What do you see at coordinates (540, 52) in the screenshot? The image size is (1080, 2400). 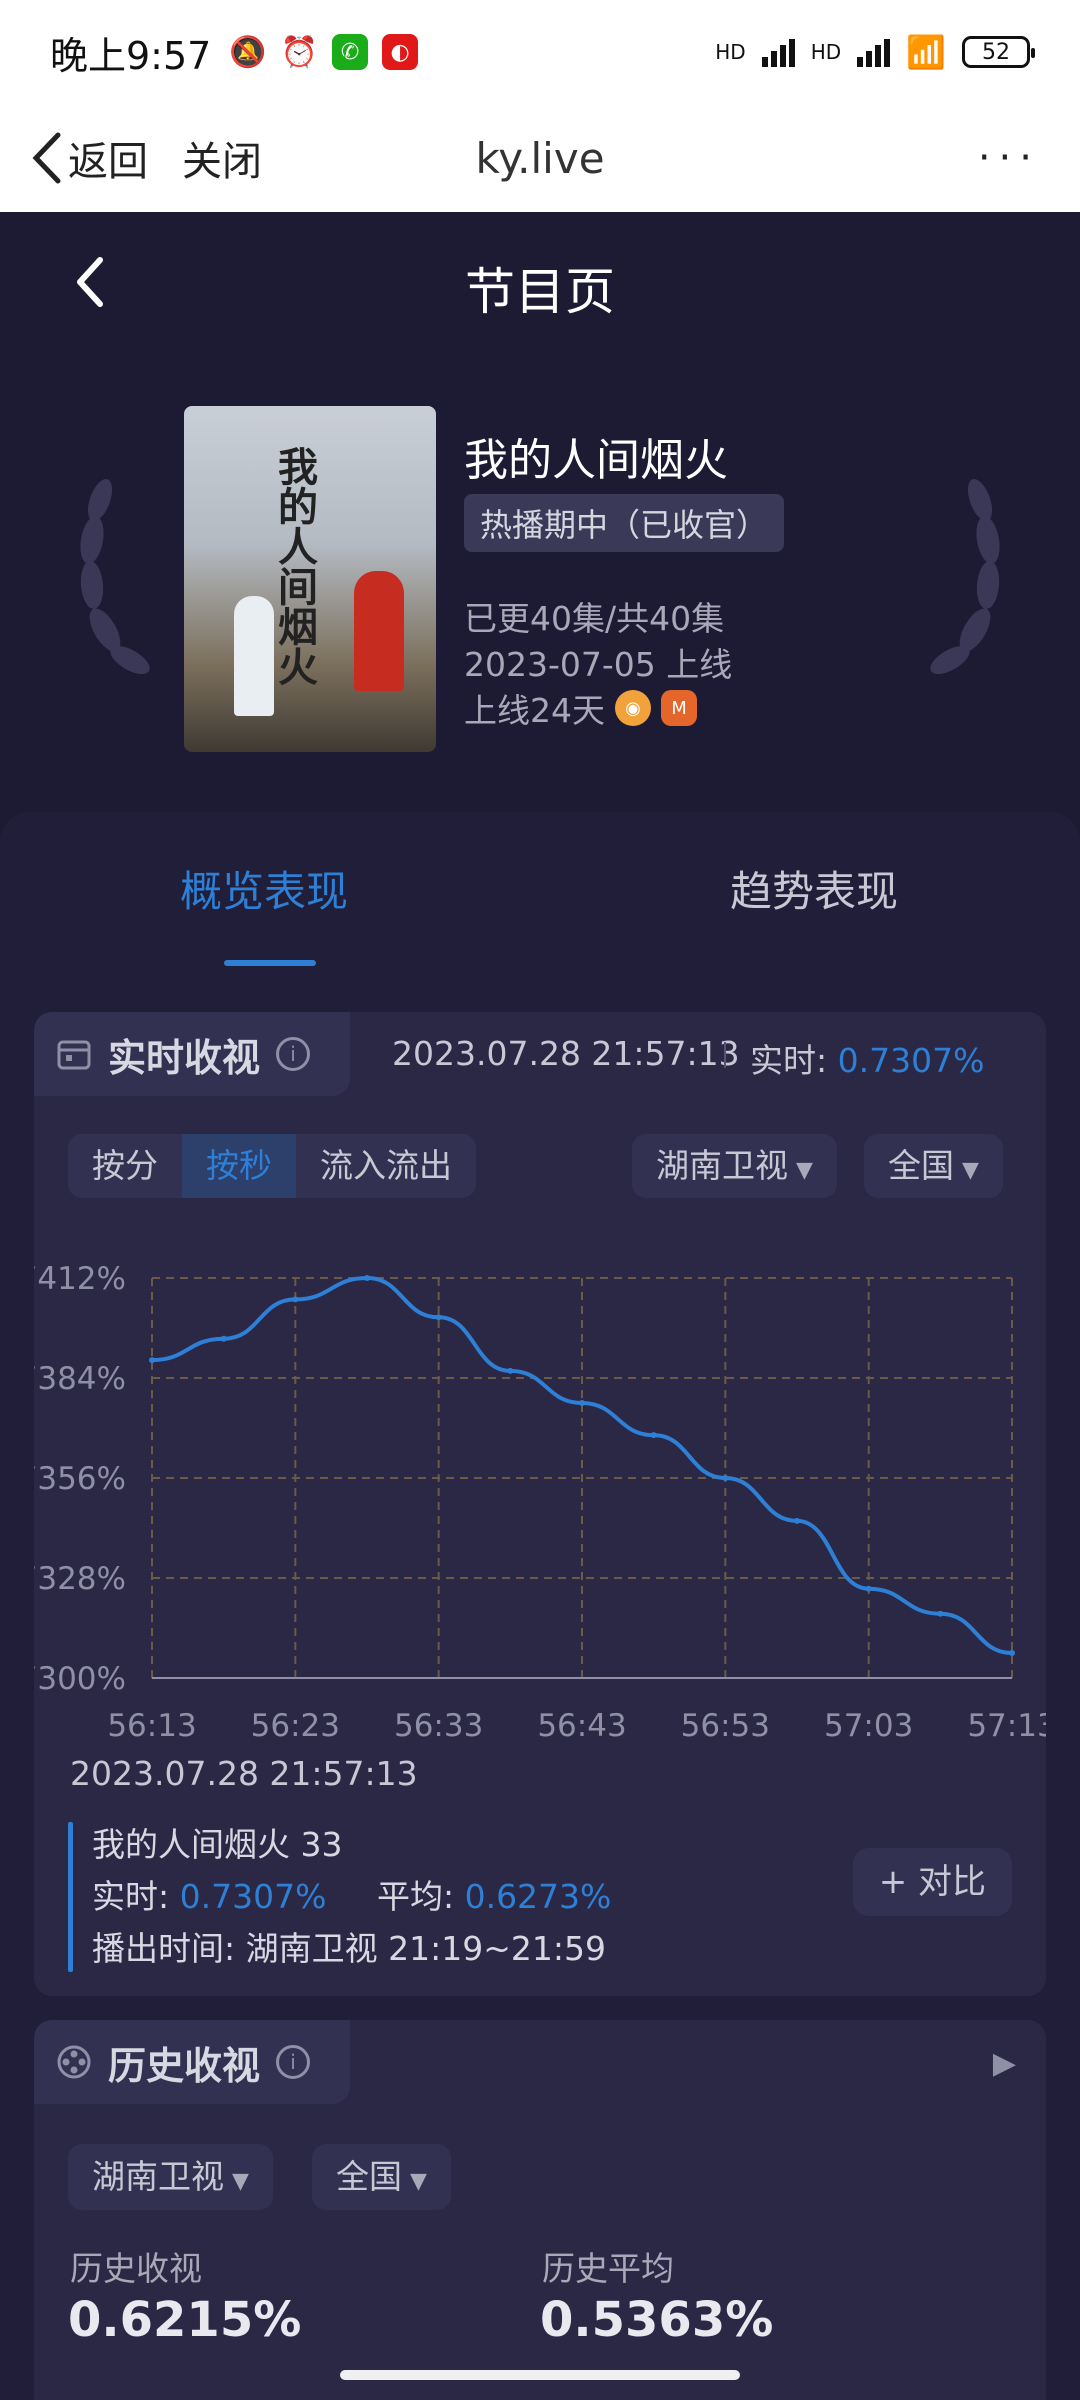 I see `status-bar: 晚上9:57 🔕 ⏰ ✆ ◐ HD HD 📶 52` at bounding box center [540, 52].